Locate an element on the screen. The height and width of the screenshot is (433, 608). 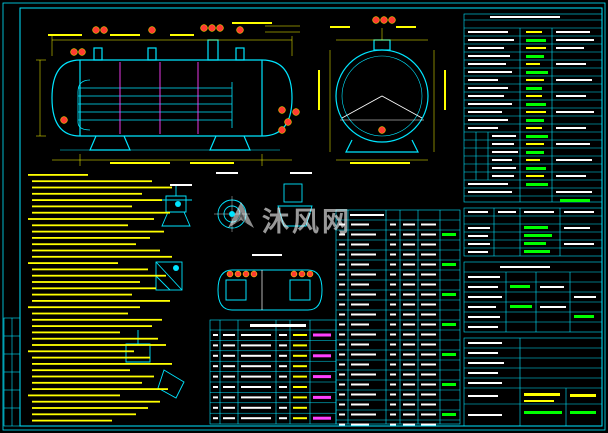
mufeng-logo-icon is located at coordinates (241, 215).